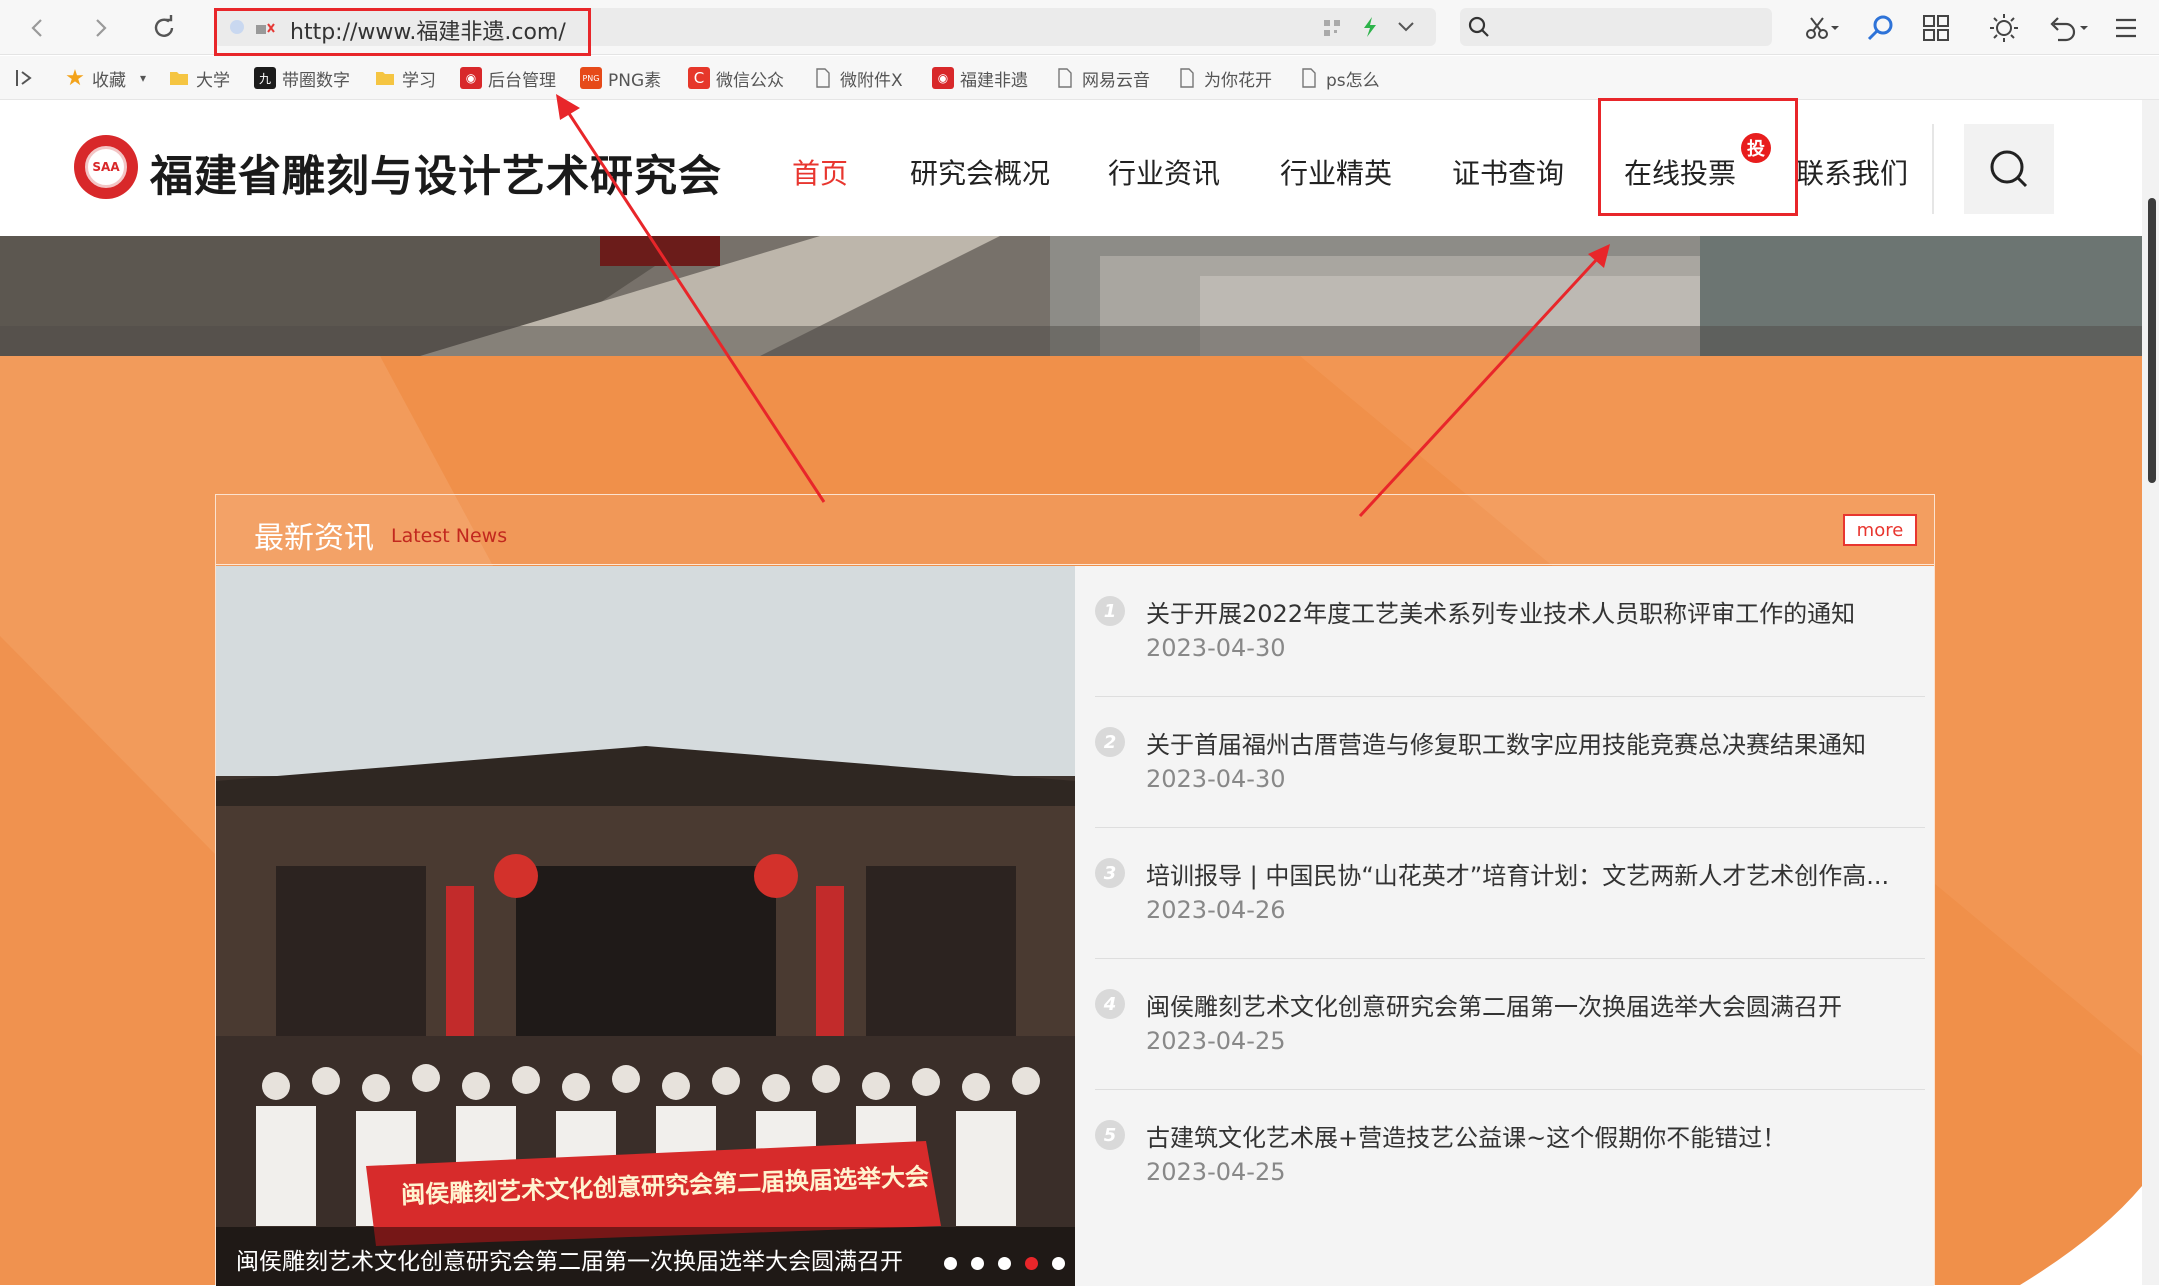  I want to click on carousel-caption-bar: 闽侯雕刻艺术文化创意研究会第二届第一次换届选举大会圆满召开, so click(645, 1256).